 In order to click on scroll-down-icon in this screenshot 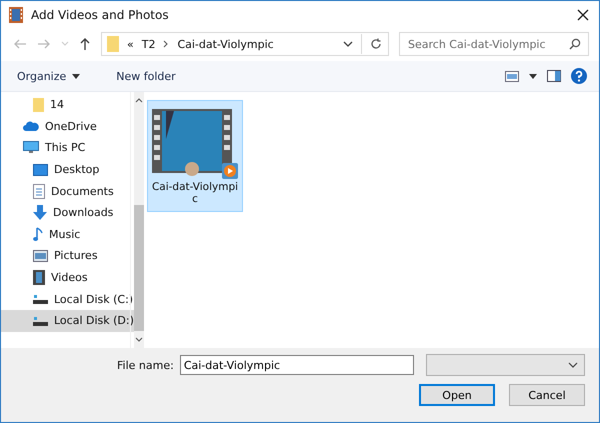, I will do `click(138, 339)`.